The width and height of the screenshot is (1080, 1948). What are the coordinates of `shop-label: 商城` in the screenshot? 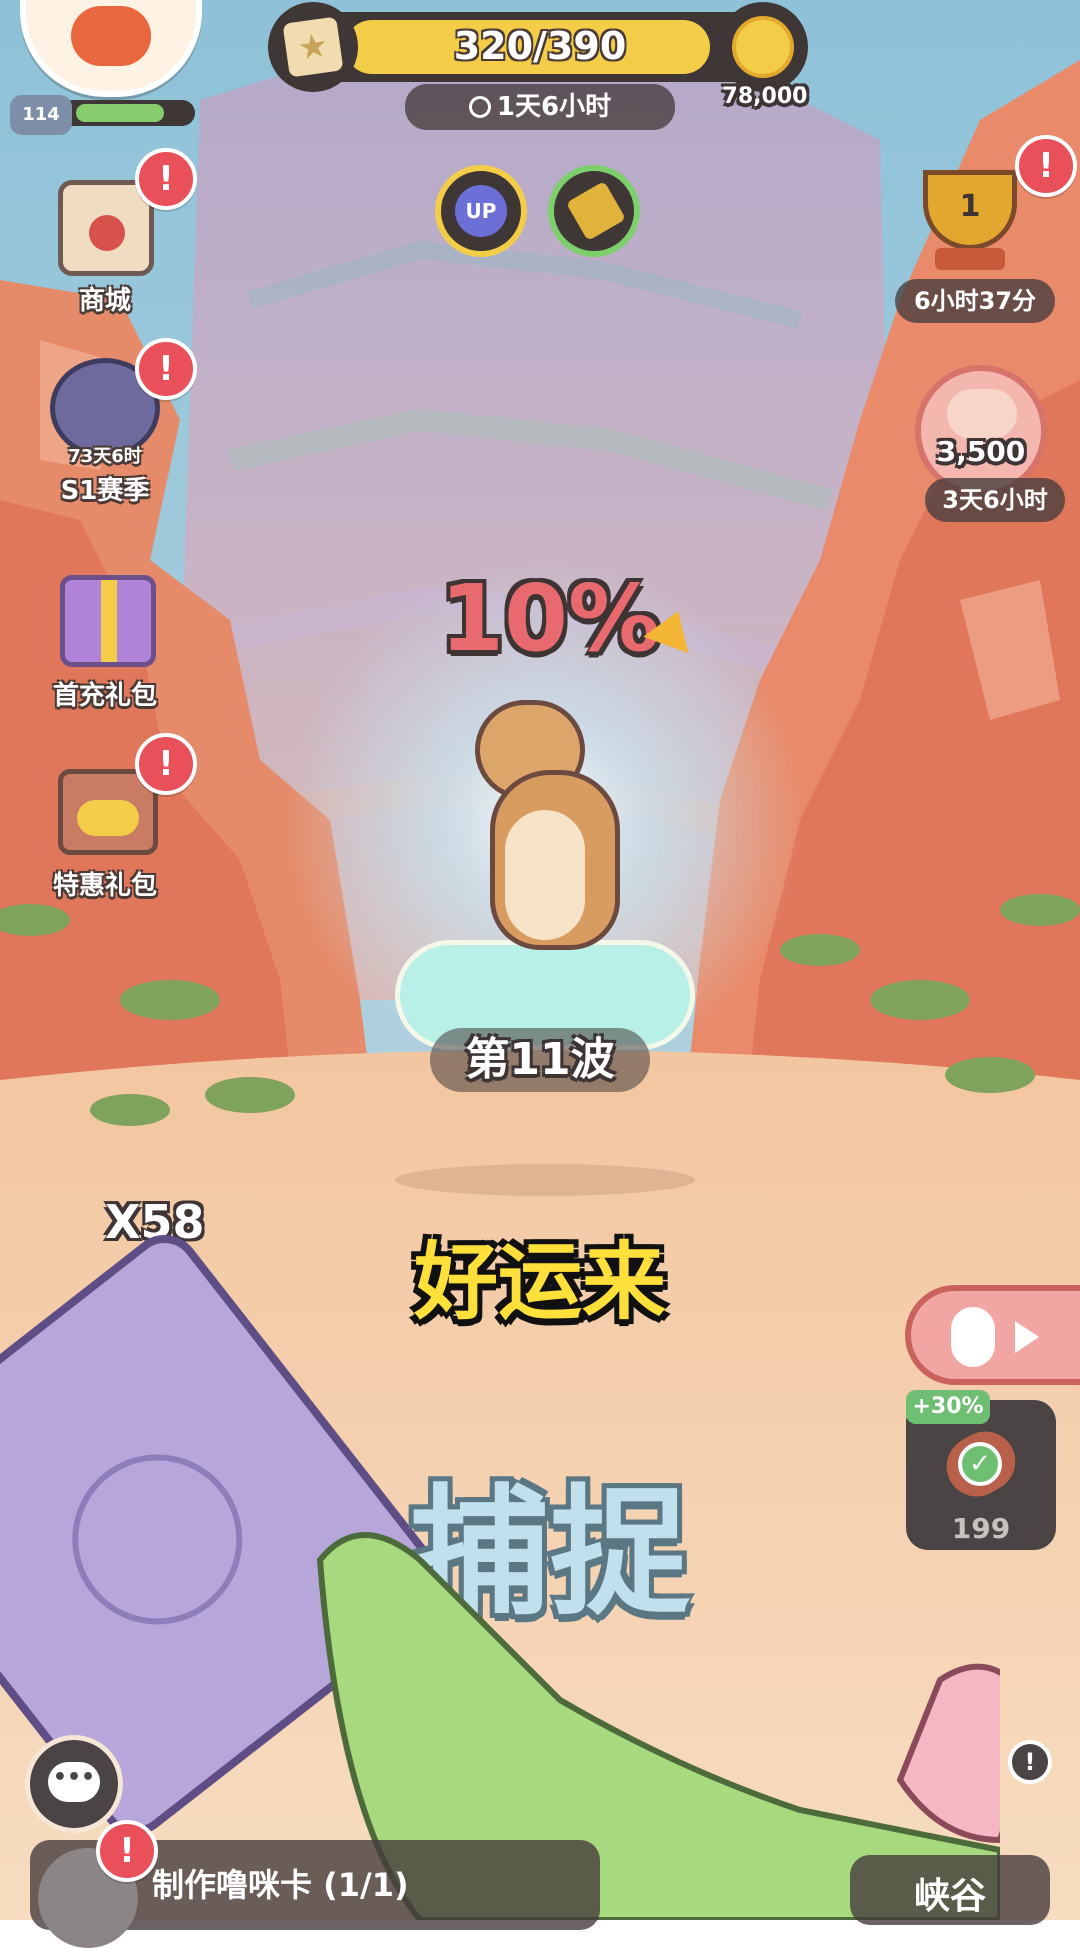 It's located at (104, 301).